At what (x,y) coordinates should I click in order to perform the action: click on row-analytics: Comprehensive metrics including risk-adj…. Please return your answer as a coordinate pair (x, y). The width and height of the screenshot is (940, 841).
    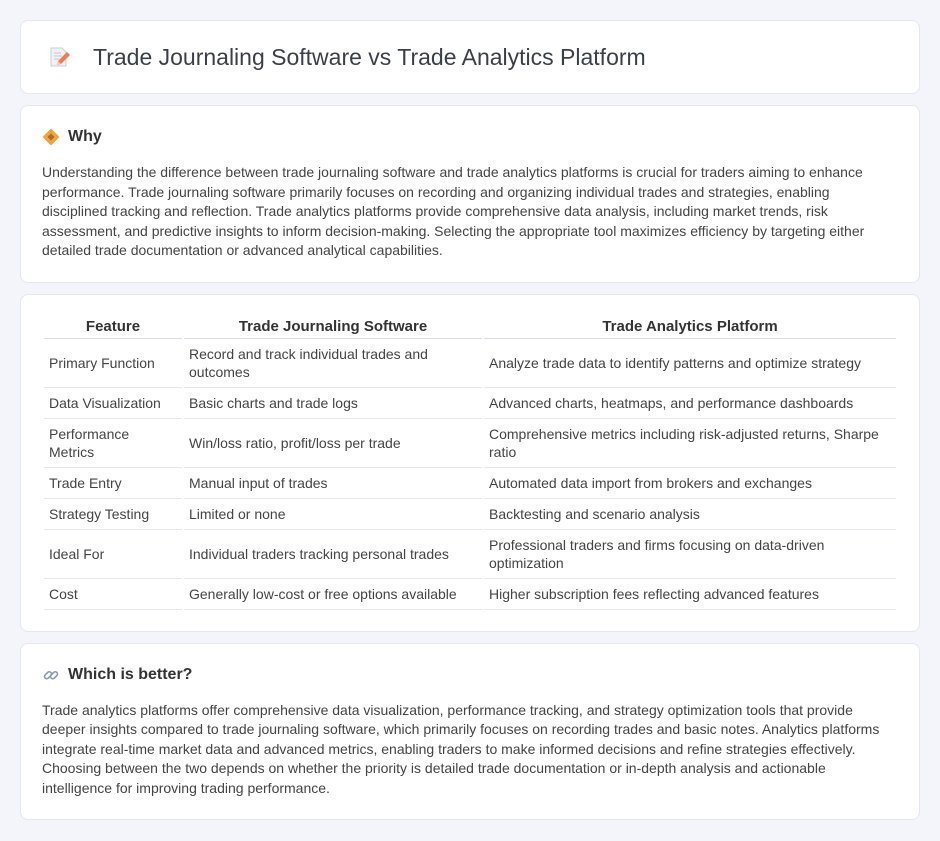
    Looking at the image, I should click on (690, 443).